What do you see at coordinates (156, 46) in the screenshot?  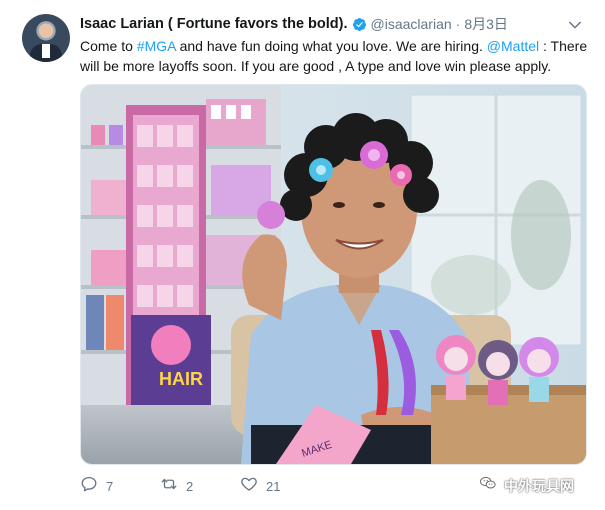 I see `hashtag-link: #MGA` at bounding box center [156, 46].